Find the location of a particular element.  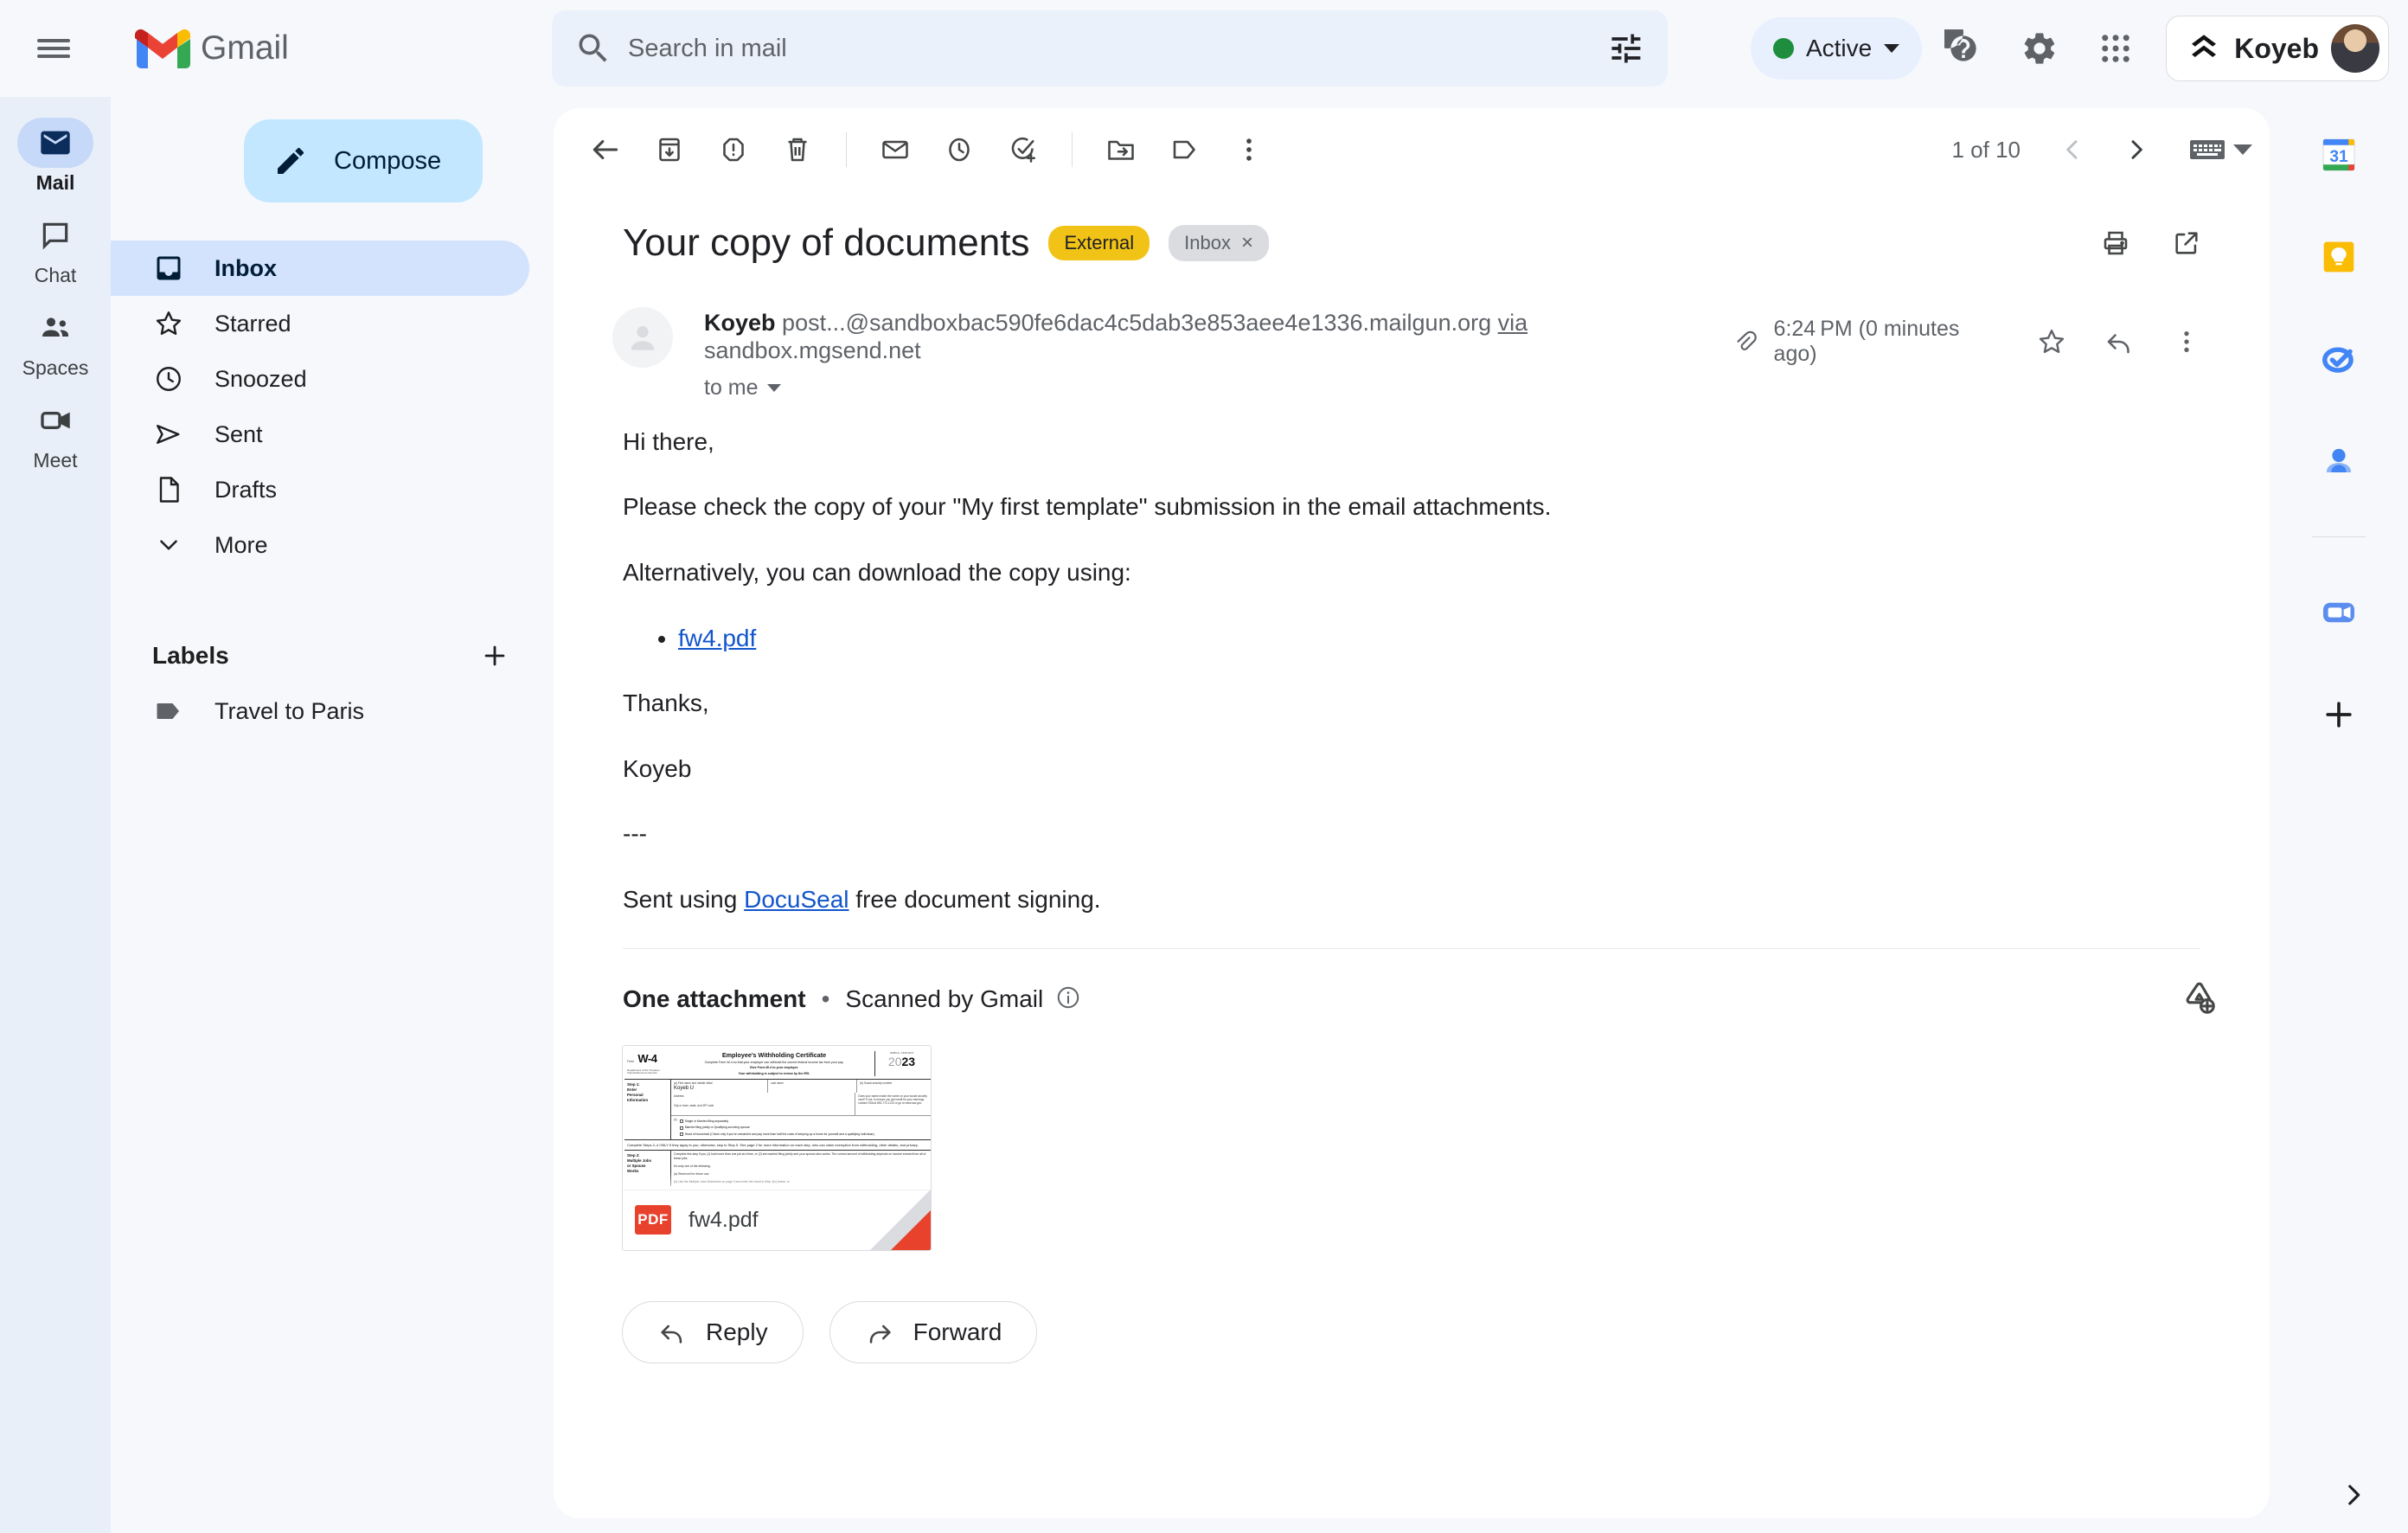

attachments-header: One attachment • Scanned by Gmail is located at coordinates (1412, 985).